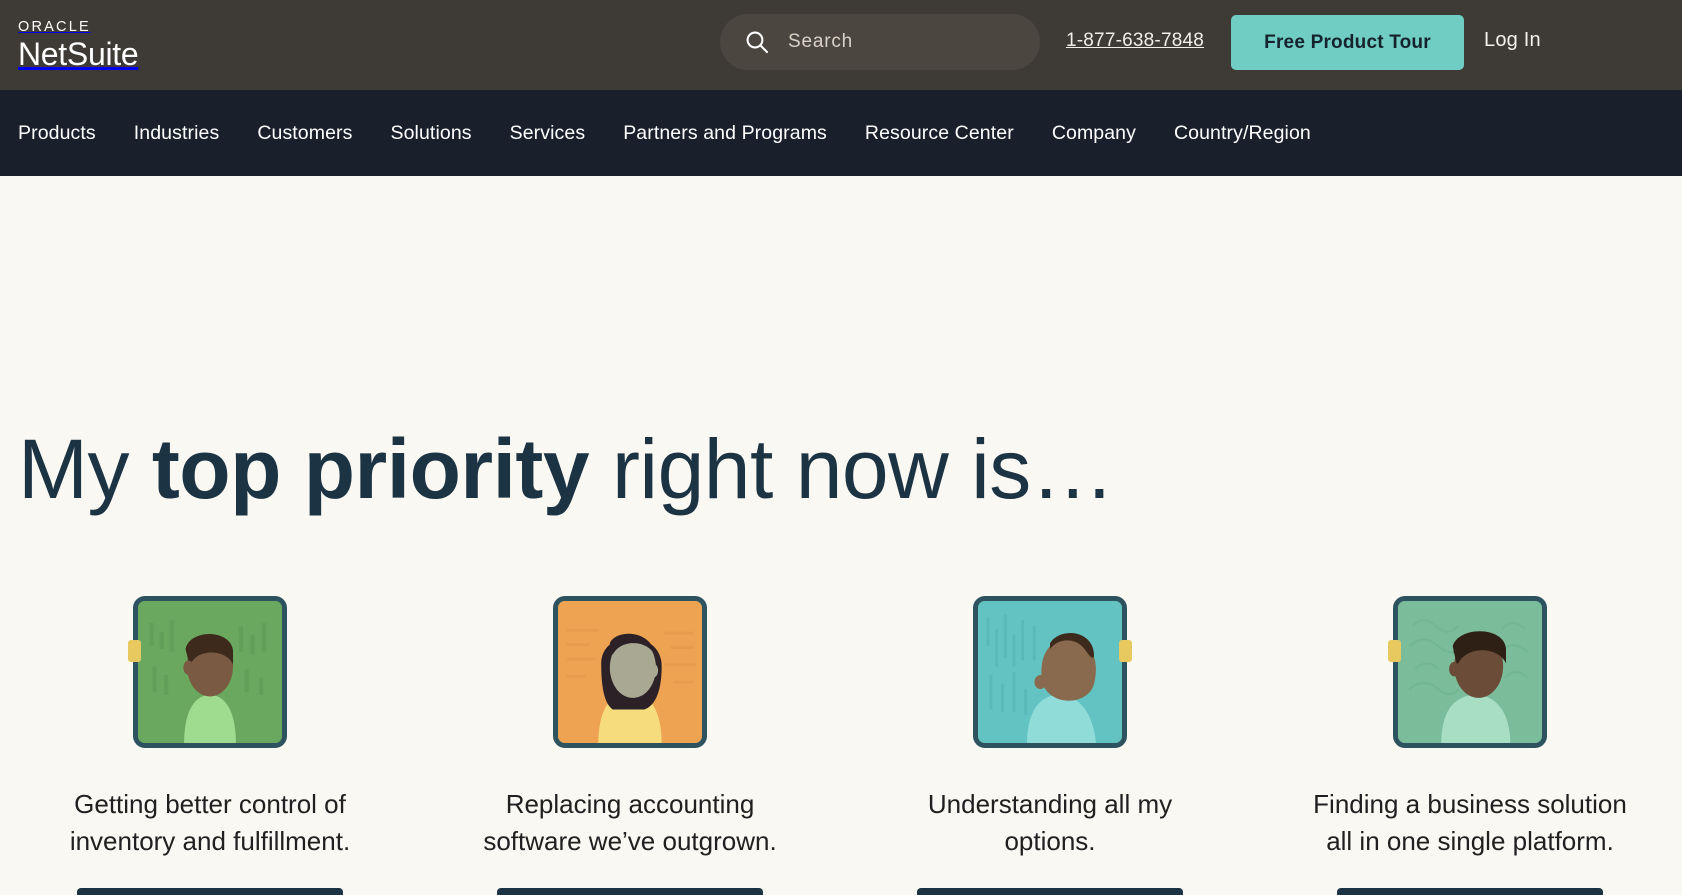 The image size is (1682, 895). I want to click on nav-item-resource-center: Resource Center, so click(939, 133).